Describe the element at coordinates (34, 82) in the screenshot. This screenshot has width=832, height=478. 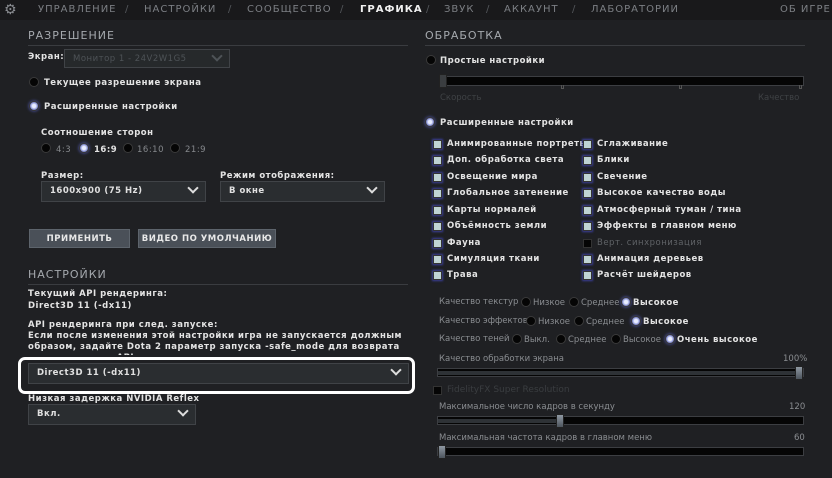
I see `current-res-radio` at that location.